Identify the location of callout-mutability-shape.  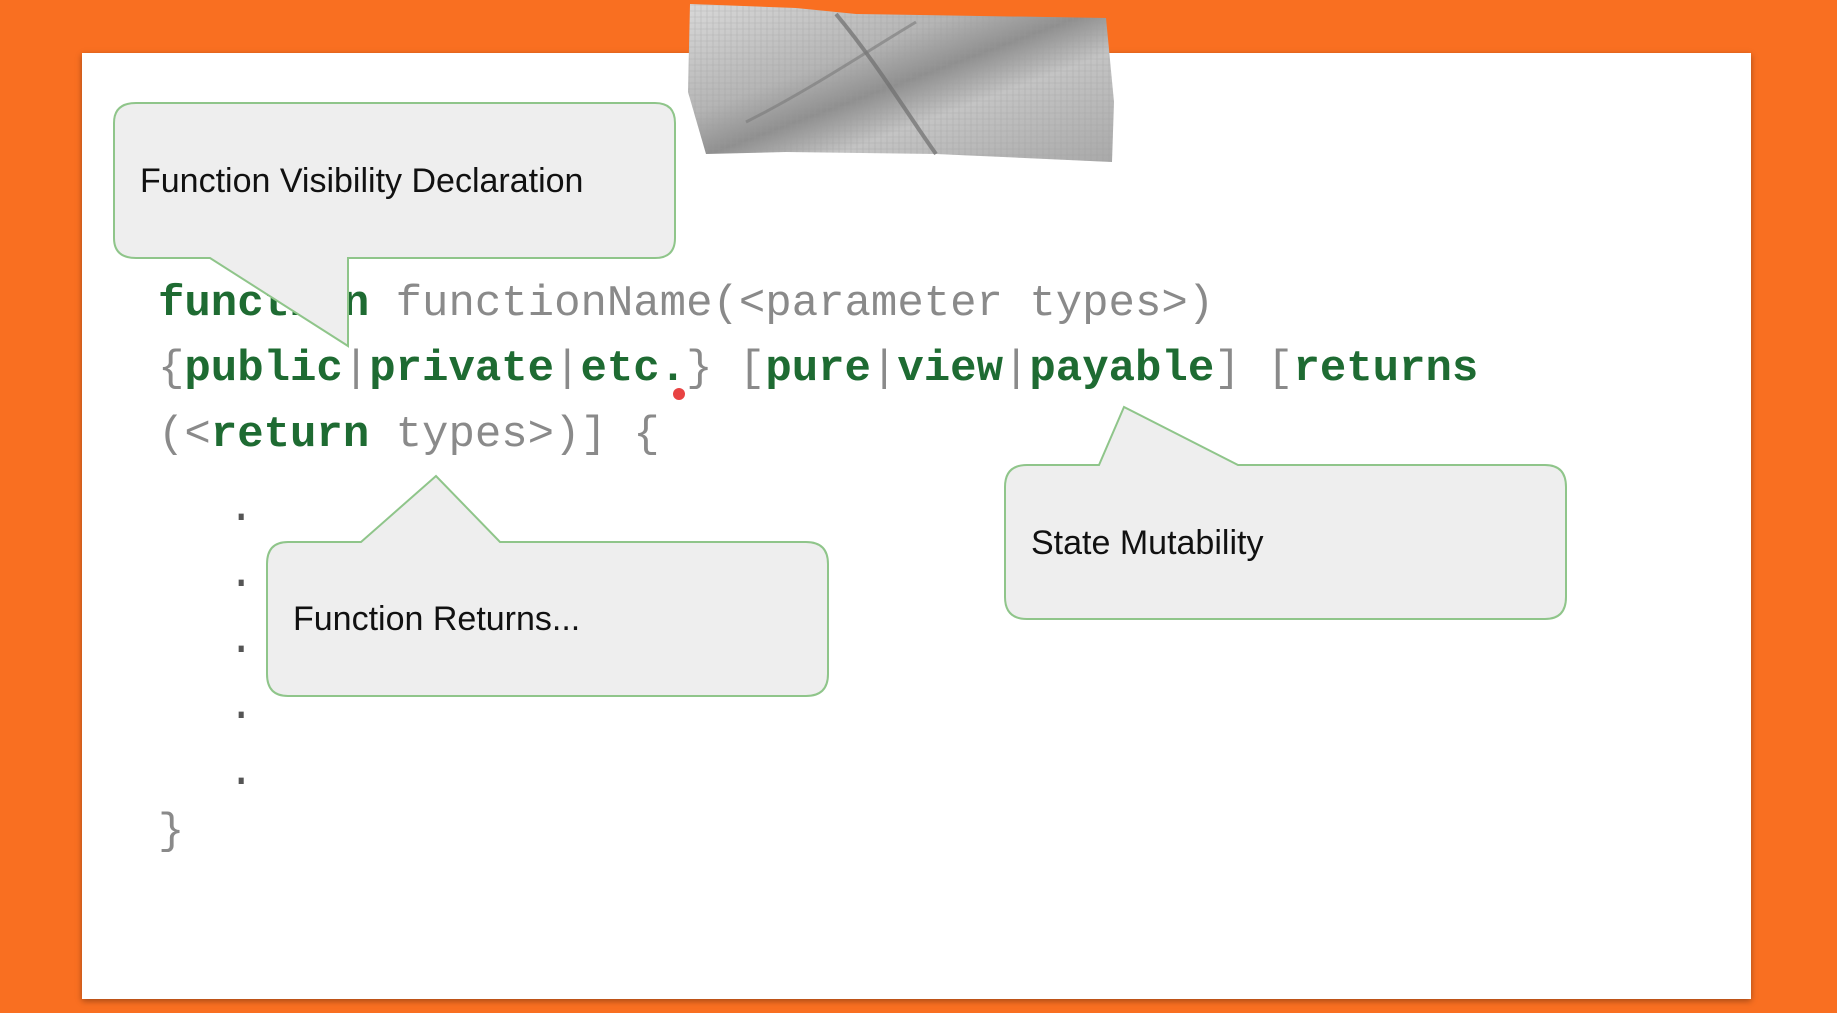
(1285, 512).